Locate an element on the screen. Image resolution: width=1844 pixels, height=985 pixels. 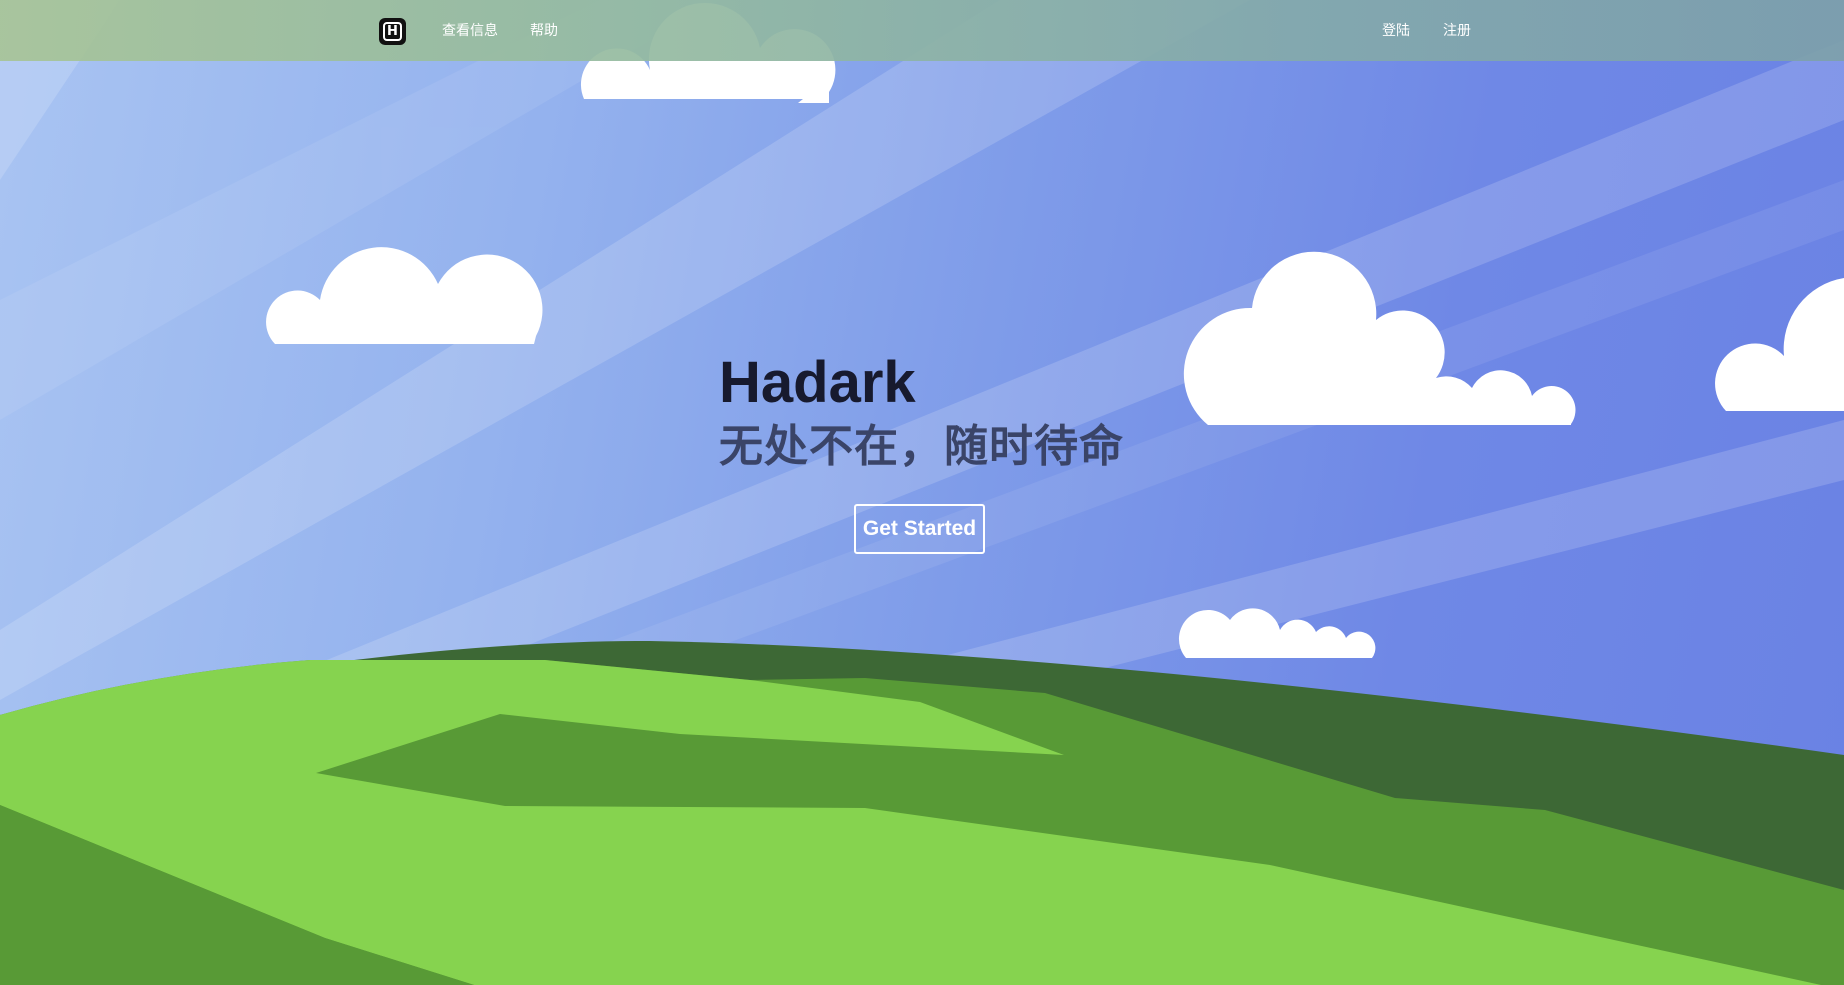
get-started-button: Get Started is located at coordinates (919, 529).